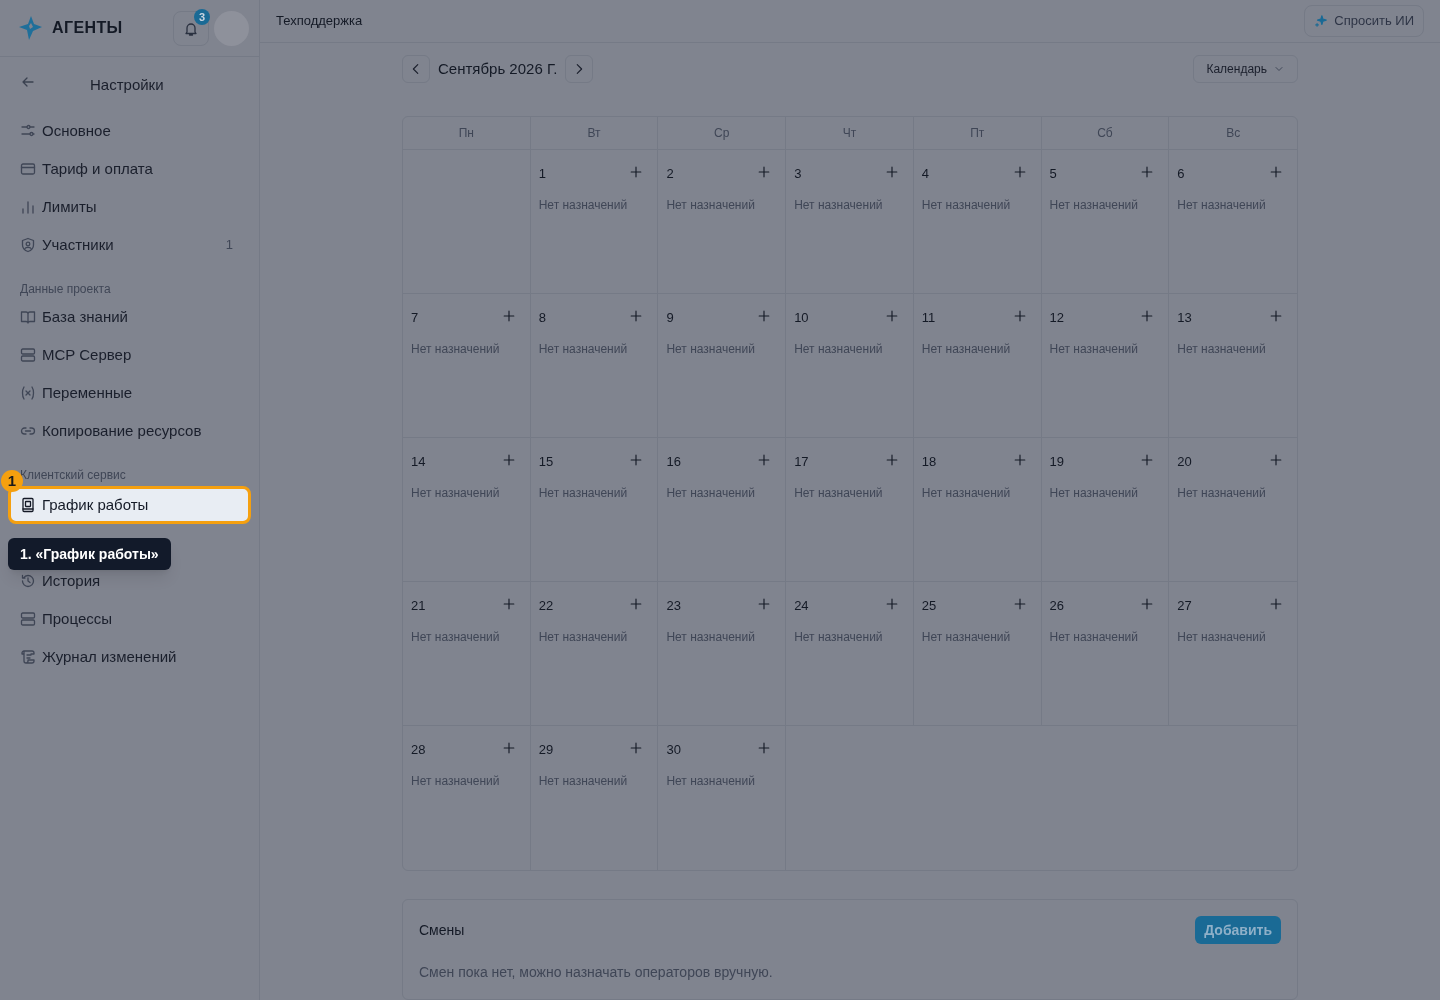 The height and width of the screenshot is (1000, 1440). I want to click on weekday-header: Чт, so click(850, 133).